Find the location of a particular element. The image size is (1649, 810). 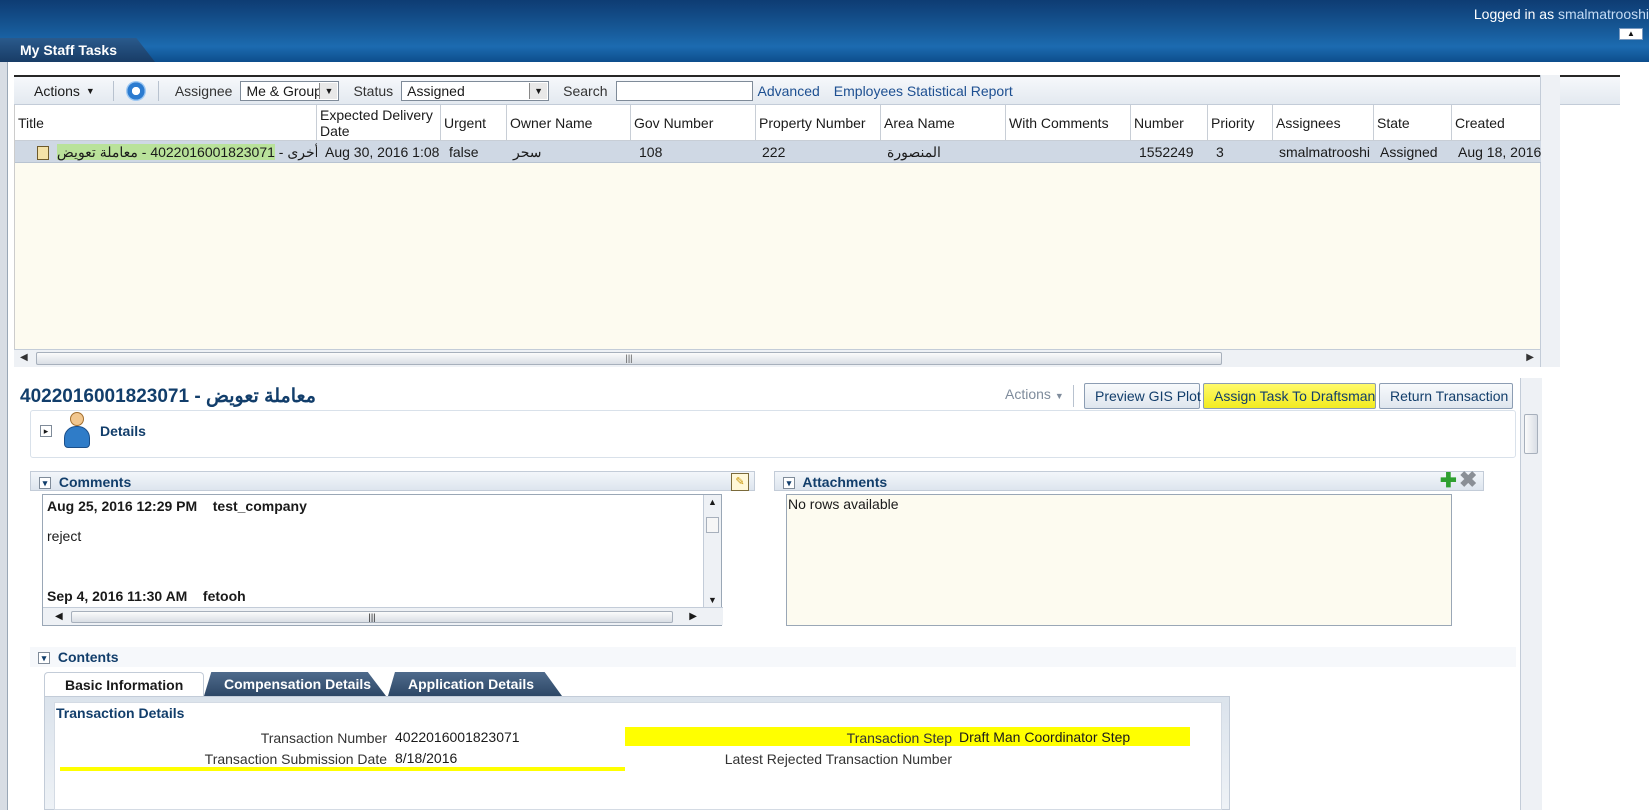

column-state: State is located at coordinates (1413, 123).